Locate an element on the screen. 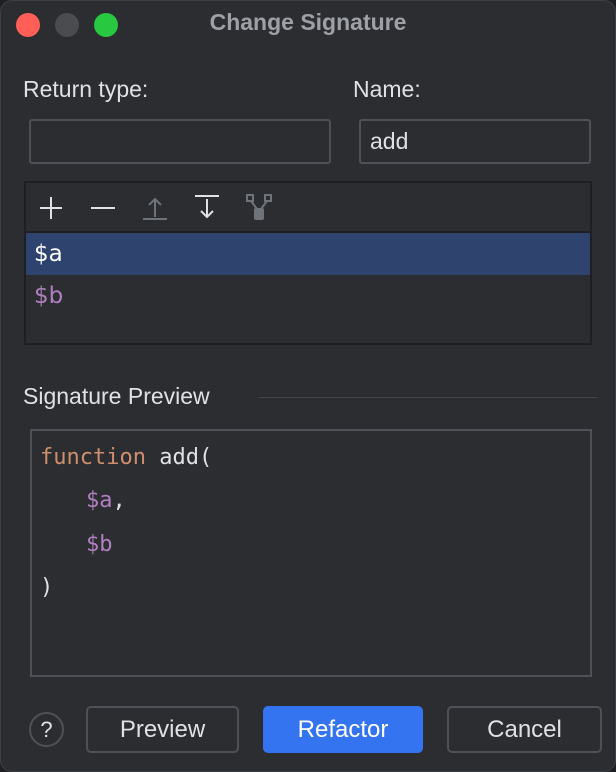  param-b: $b is located at coordinates (99, 544).